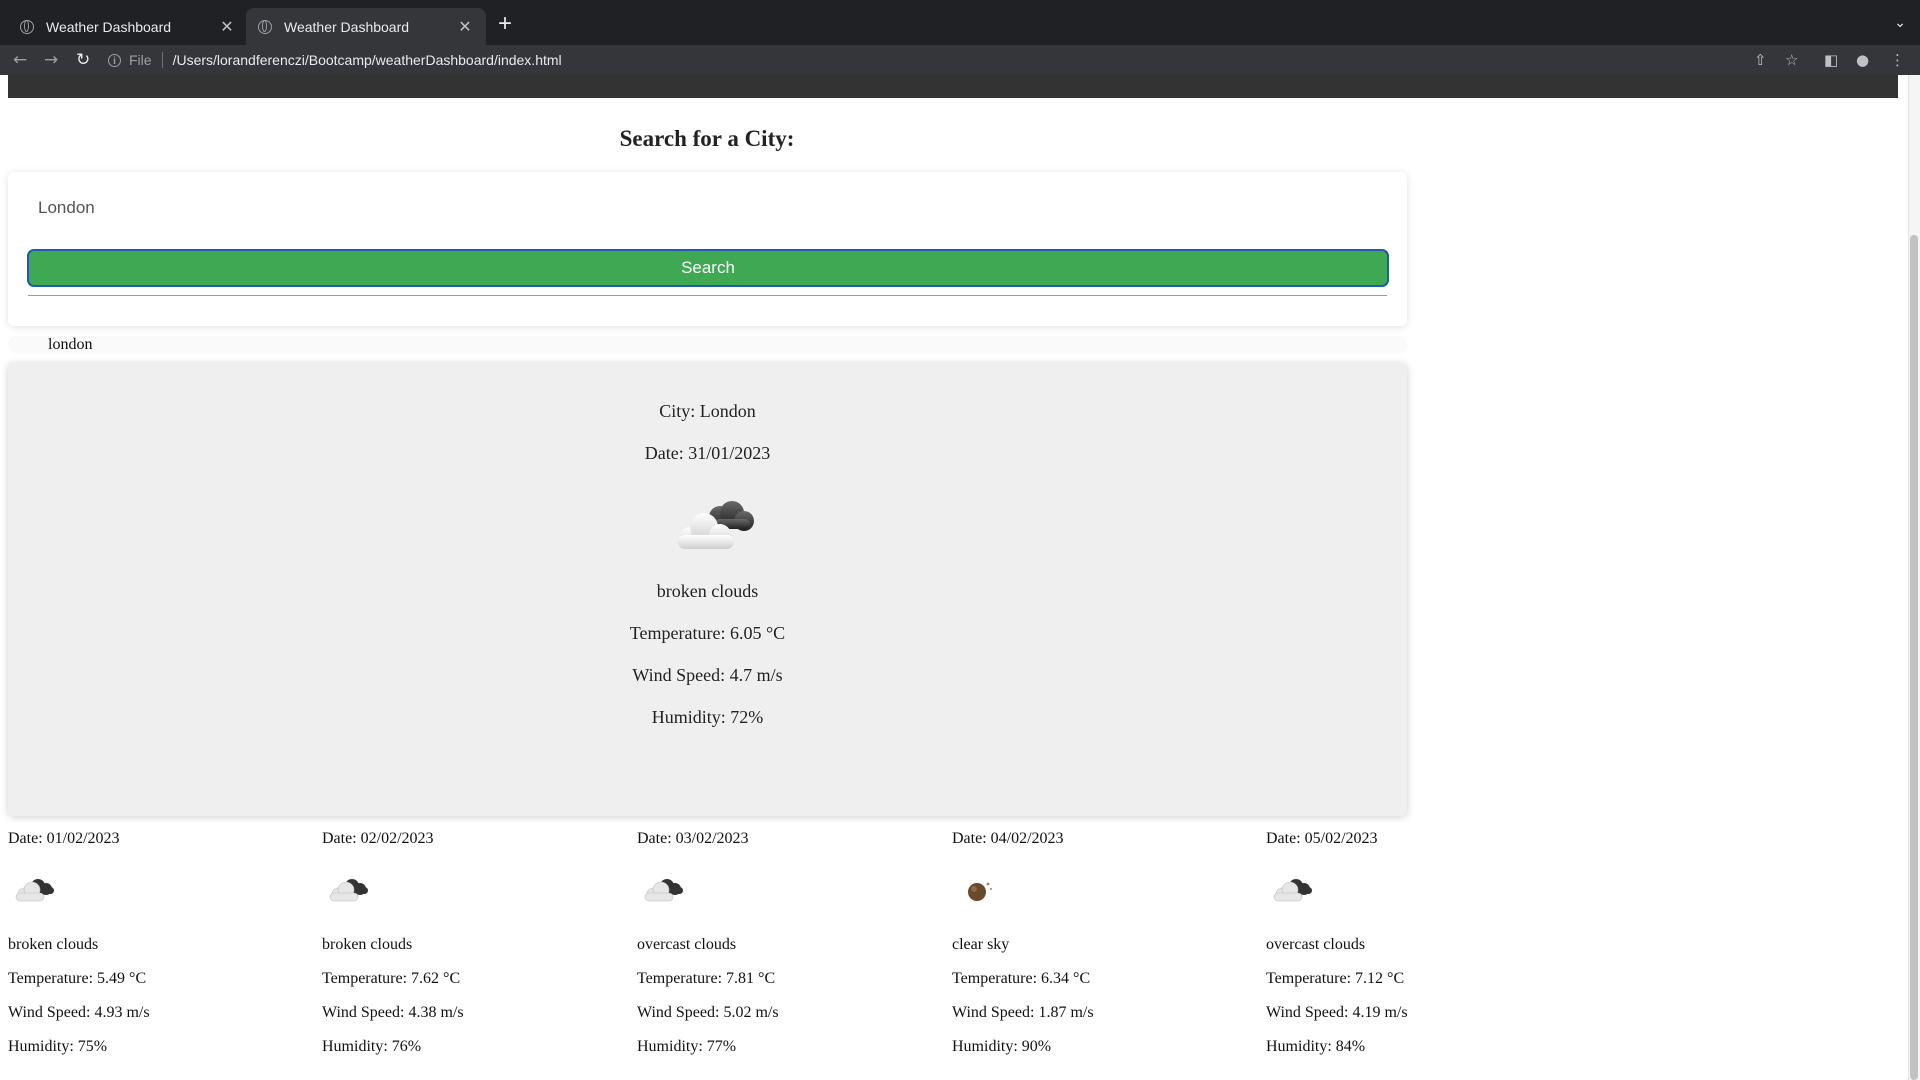 This screenshot has width=1920, height=1080. What do you see at coordinates (20, 60) in the screenshot?
I see `back-arrow-icon: ←` at bounding box center [20, 60].